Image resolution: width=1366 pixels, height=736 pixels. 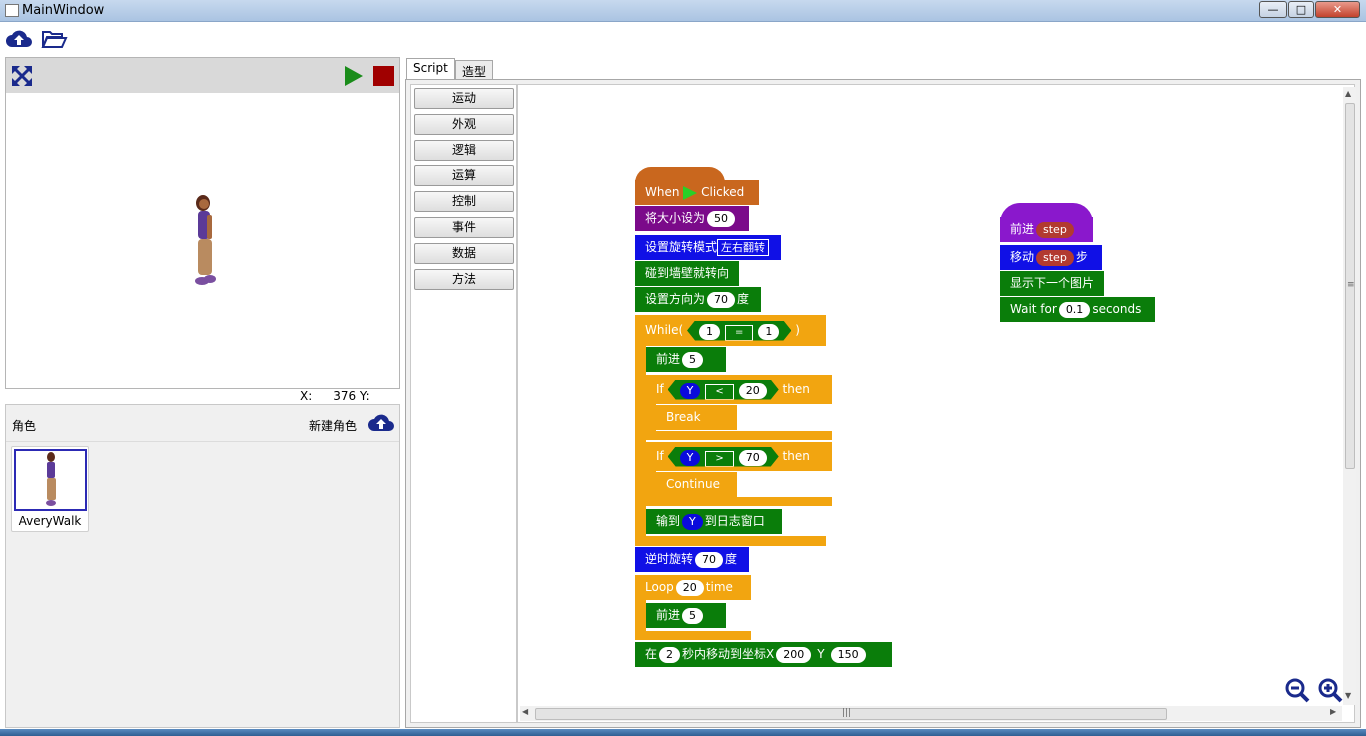 I want to click on right-operand: 1, so click(x=768, y=332).